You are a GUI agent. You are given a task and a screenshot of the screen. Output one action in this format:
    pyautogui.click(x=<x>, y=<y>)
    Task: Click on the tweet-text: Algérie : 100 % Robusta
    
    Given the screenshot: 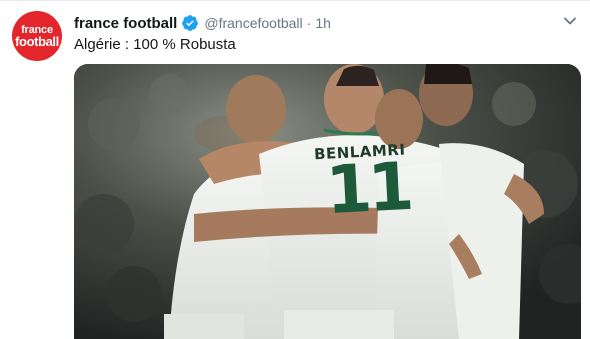 What is the action you would take?
    pyautogui.click(x=155, y=44)
    